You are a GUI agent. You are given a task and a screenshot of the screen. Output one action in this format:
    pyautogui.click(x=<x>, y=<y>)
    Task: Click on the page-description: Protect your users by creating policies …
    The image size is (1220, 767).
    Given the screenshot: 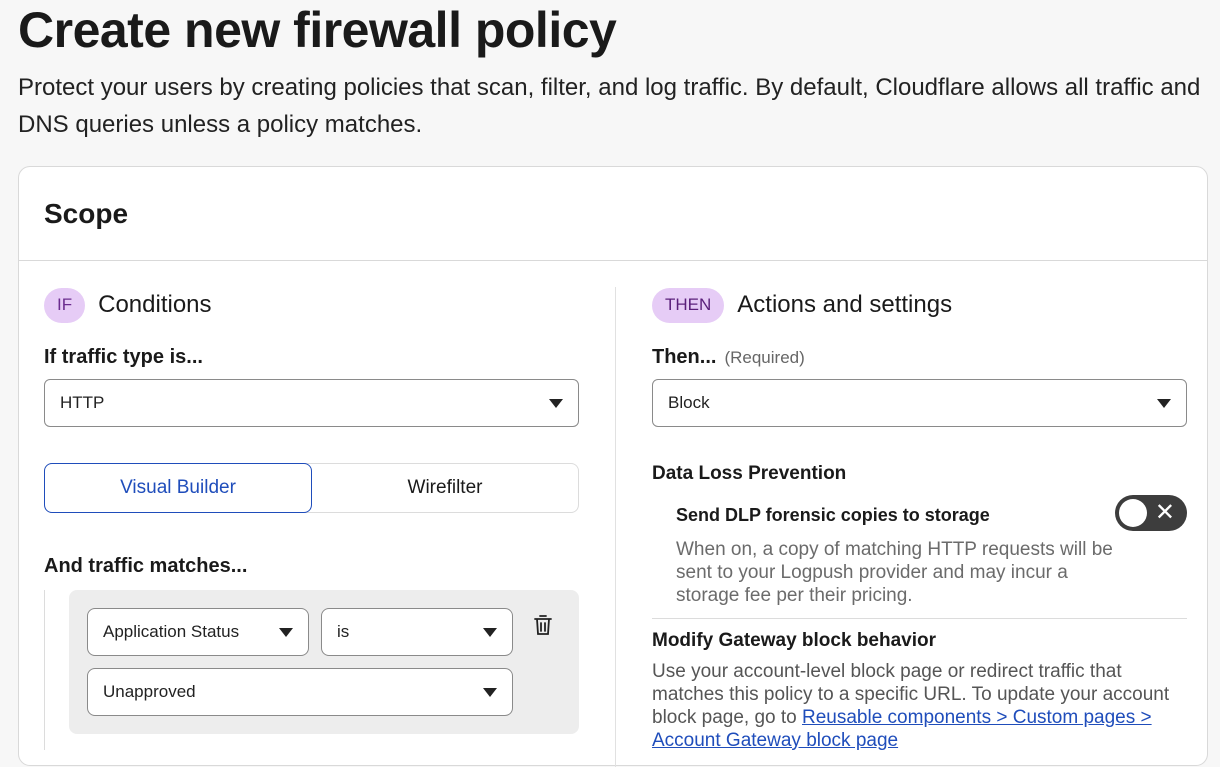 What is the action you would take?
    pyautogui.click(x=609, y=106)
    